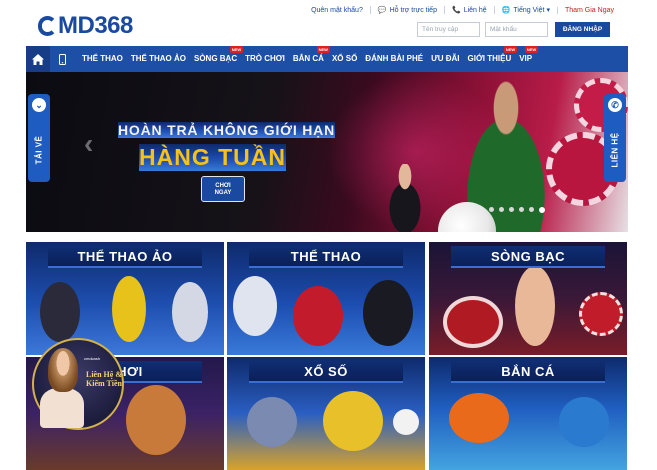 This screenshot has height=470, width=657. I want to click on play-now-button: CHƠI NGAY, so click(223, 189).